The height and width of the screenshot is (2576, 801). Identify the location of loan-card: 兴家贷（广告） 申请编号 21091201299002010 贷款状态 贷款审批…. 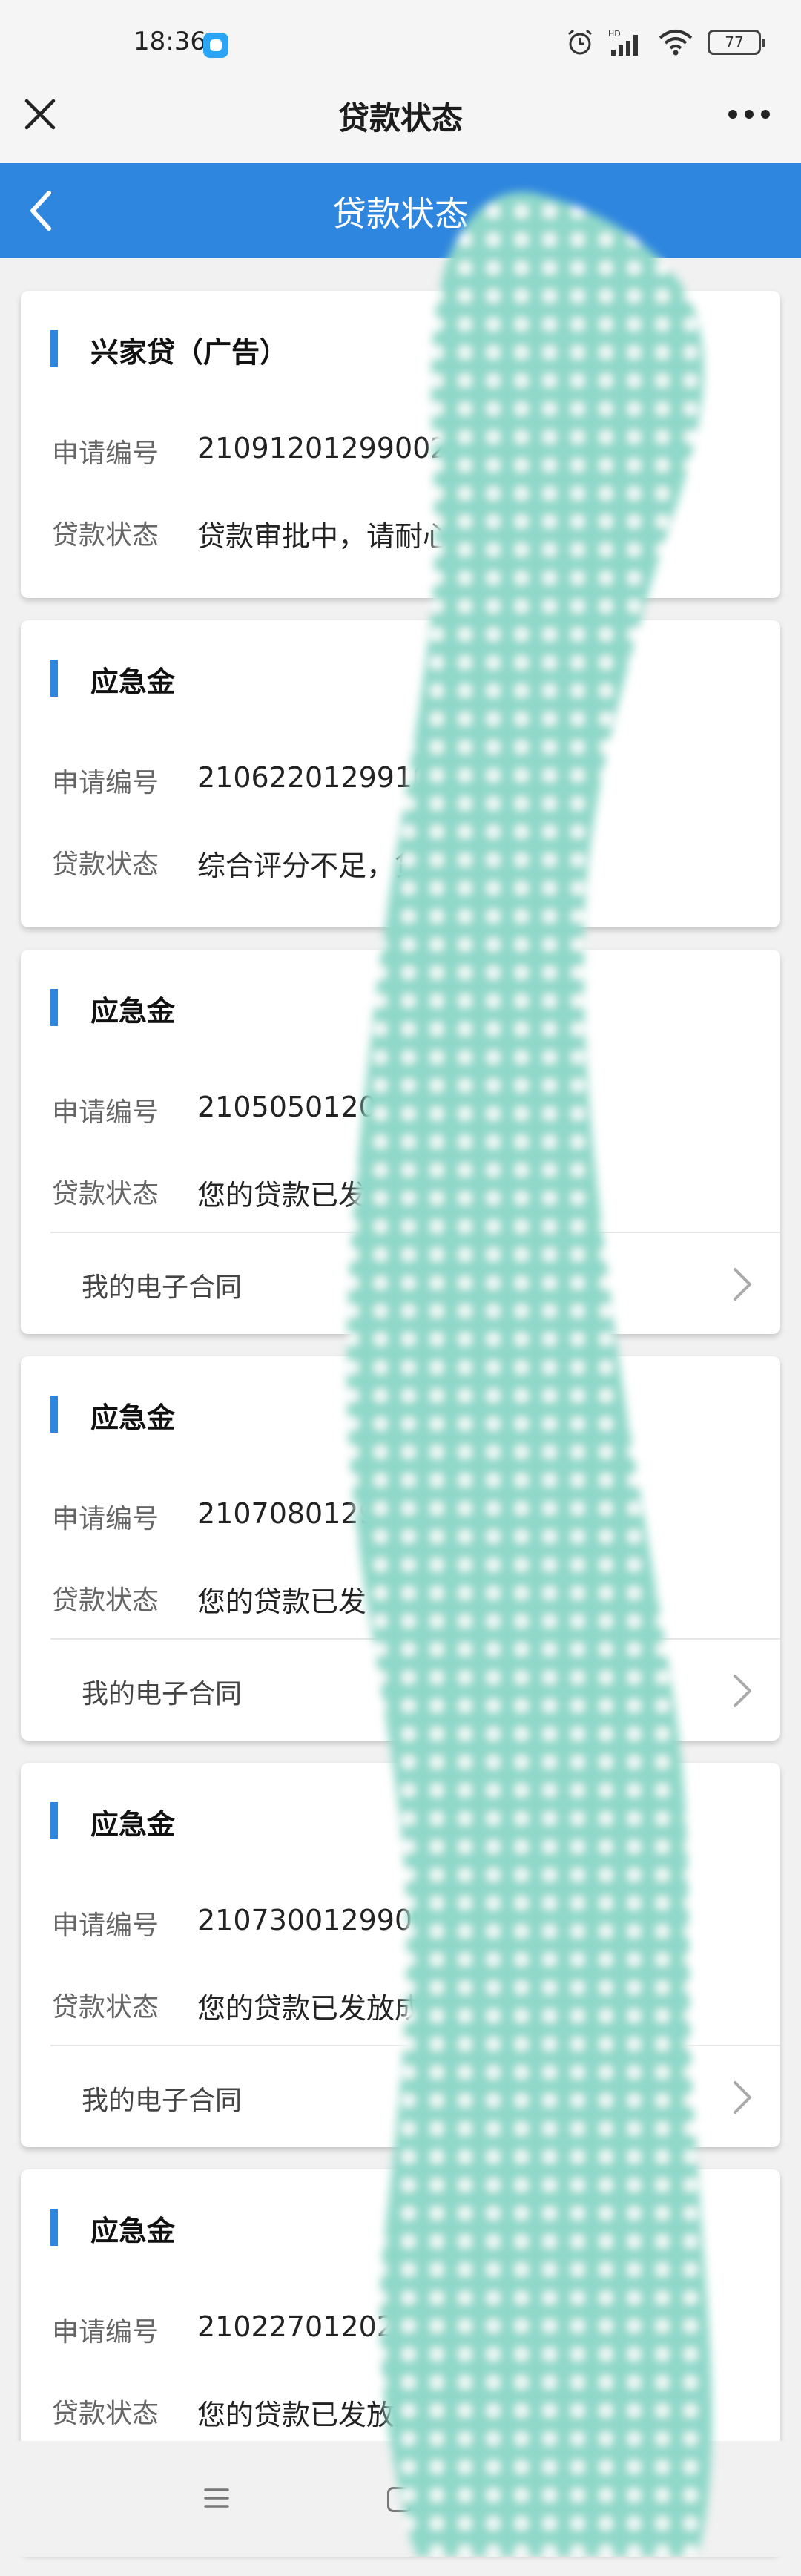
(400, 444).